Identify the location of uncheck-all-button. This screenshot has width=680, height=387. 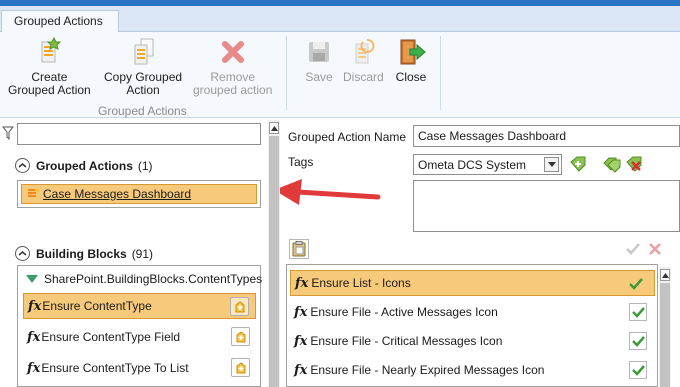
(655, 249).